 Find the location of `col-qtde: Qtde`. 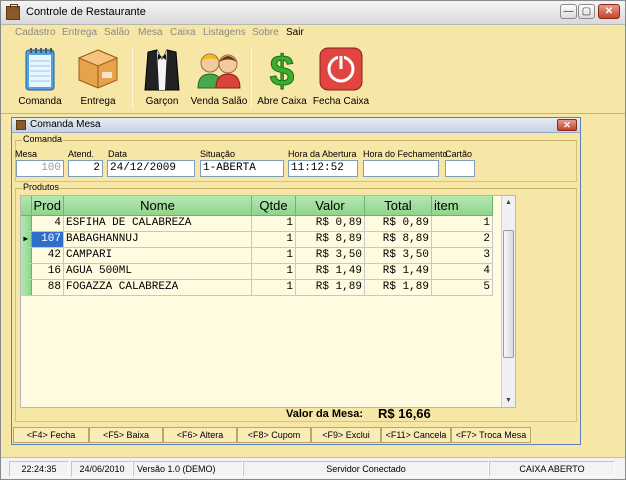

col-qtde: Qtde is located at coordinates (273, 206).